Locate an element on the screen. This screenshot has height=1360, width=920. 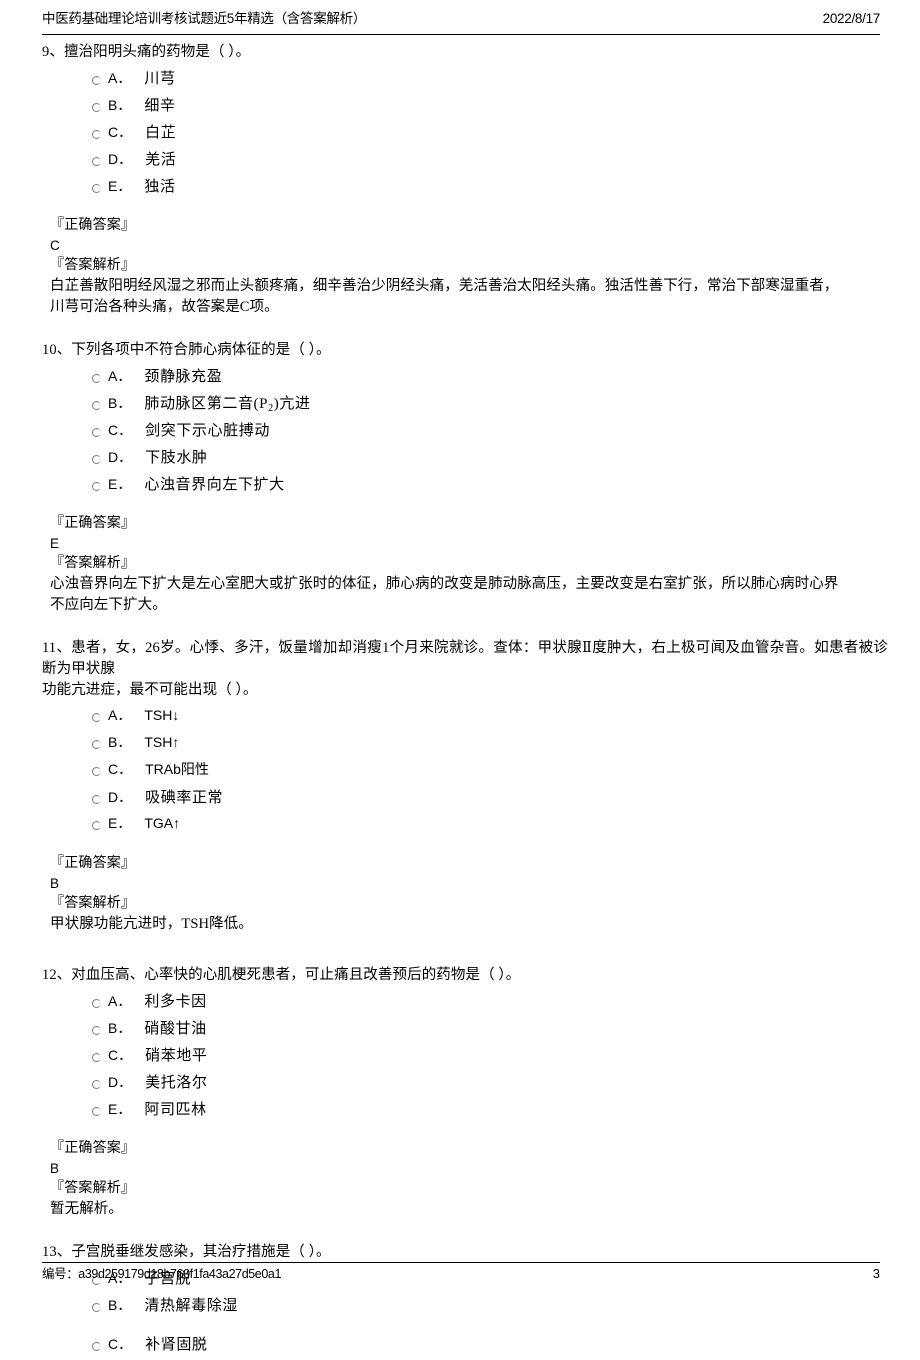
option-row: A． 利多卡因 is located at coordinates (460, 1003).